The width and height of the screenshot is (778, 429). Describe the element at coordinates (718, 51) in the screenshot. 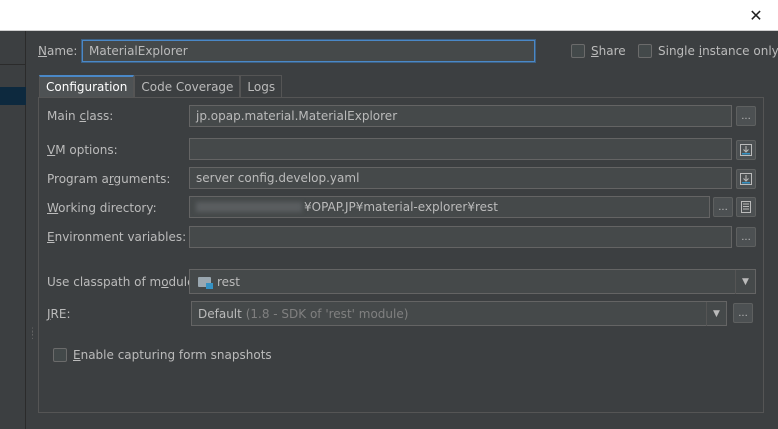

I see `single-instance-label: Single instance only` at that location.